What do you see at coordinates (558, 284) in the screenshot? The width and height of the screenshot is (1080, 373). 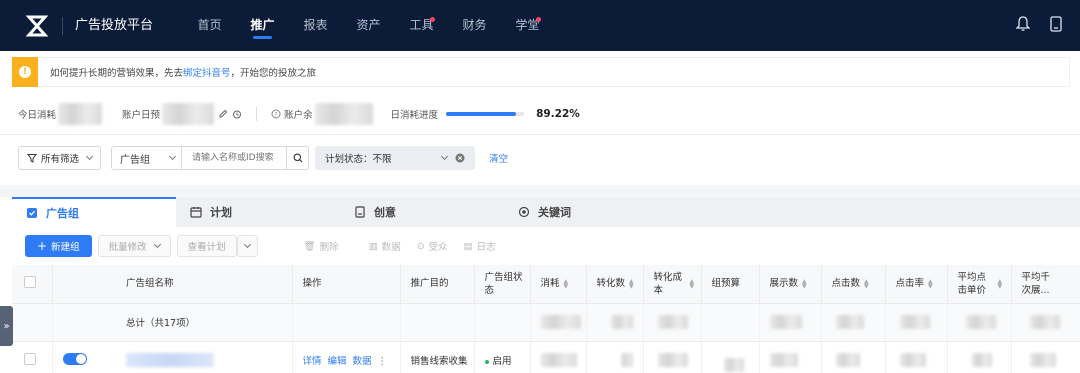 I see `col-header: 消耗 ▲ ▼` at bounding box center [558, 284].